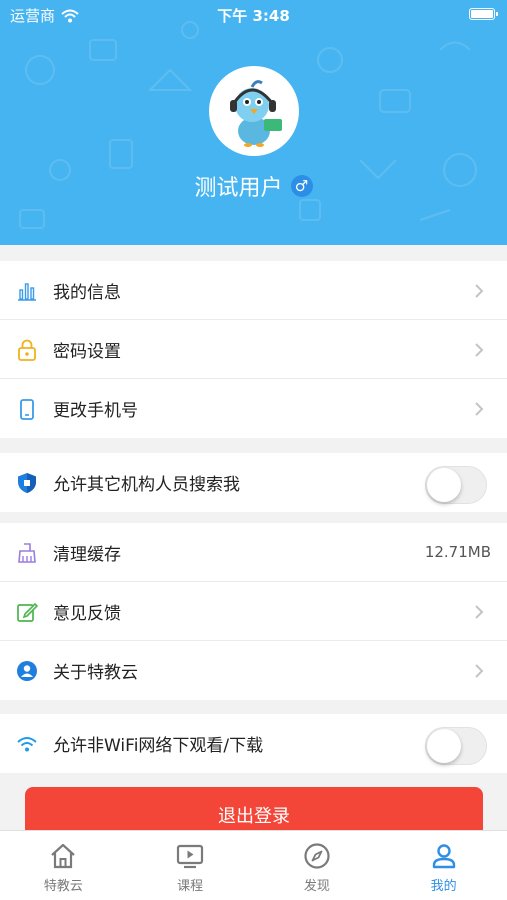  I want to click on person-icon, so click(443, 856).